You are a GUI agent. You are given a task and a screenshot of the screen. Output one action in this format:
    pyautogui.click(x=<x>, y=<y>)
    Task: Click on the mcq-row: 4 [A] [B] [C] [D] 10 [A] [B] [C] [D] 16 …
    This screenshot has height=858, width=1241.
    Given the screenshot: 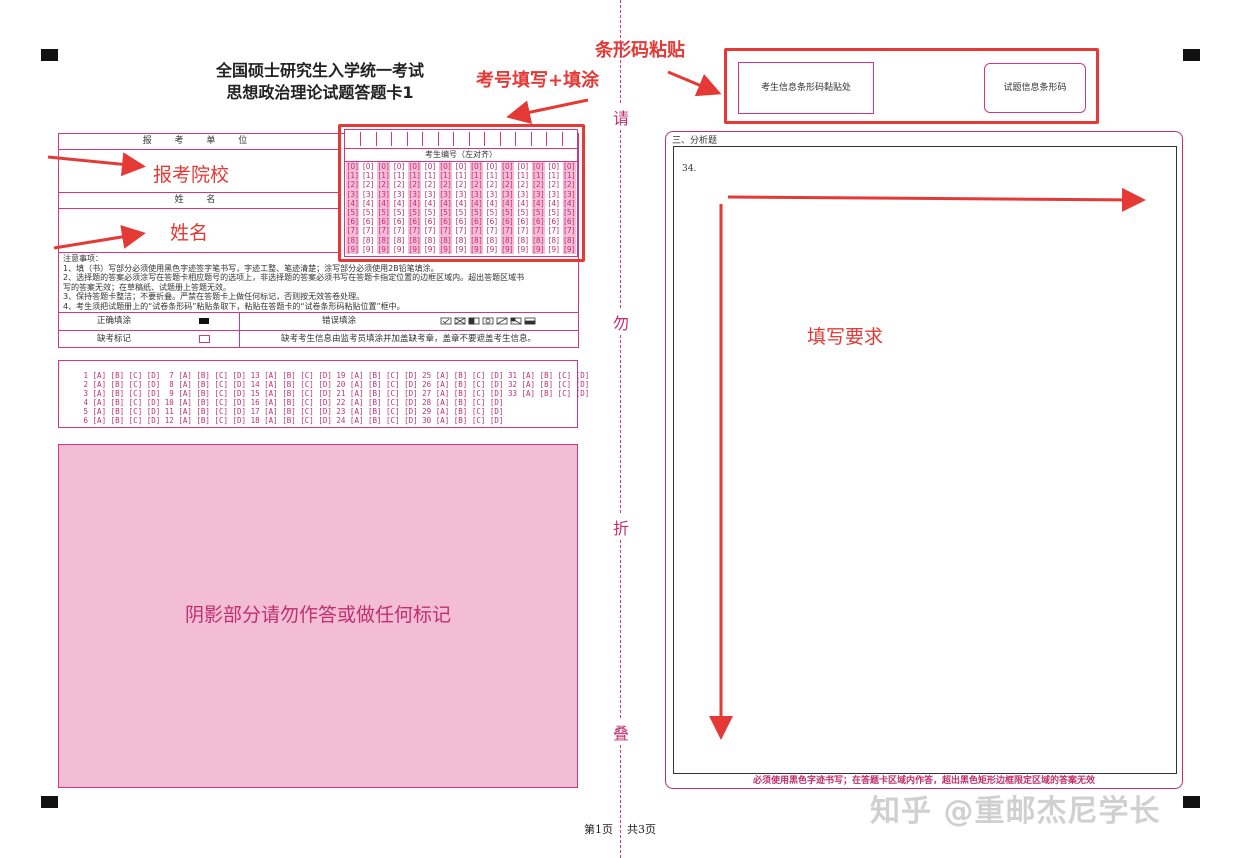 What is the action you would take?
    pyautogui.click(x=291, y=402)
    